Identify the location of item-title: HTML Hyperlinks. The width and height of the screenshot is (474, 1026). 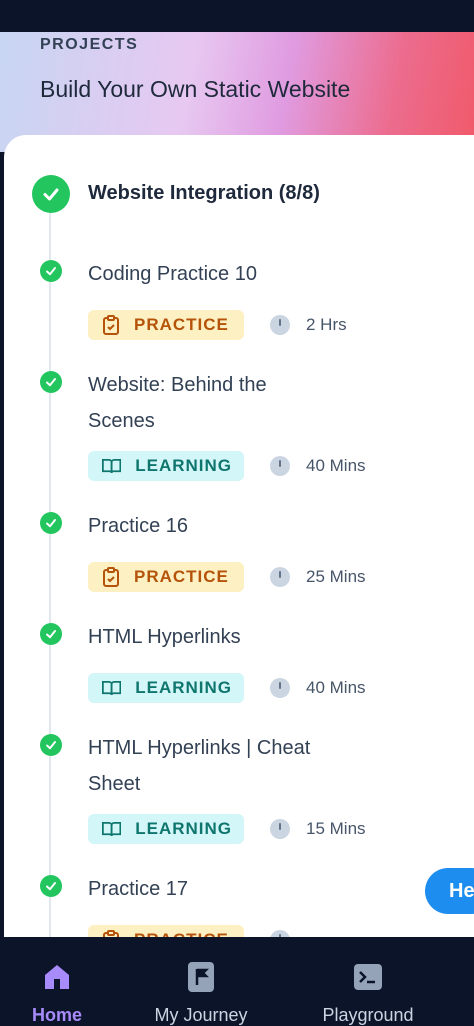
(213, 637).